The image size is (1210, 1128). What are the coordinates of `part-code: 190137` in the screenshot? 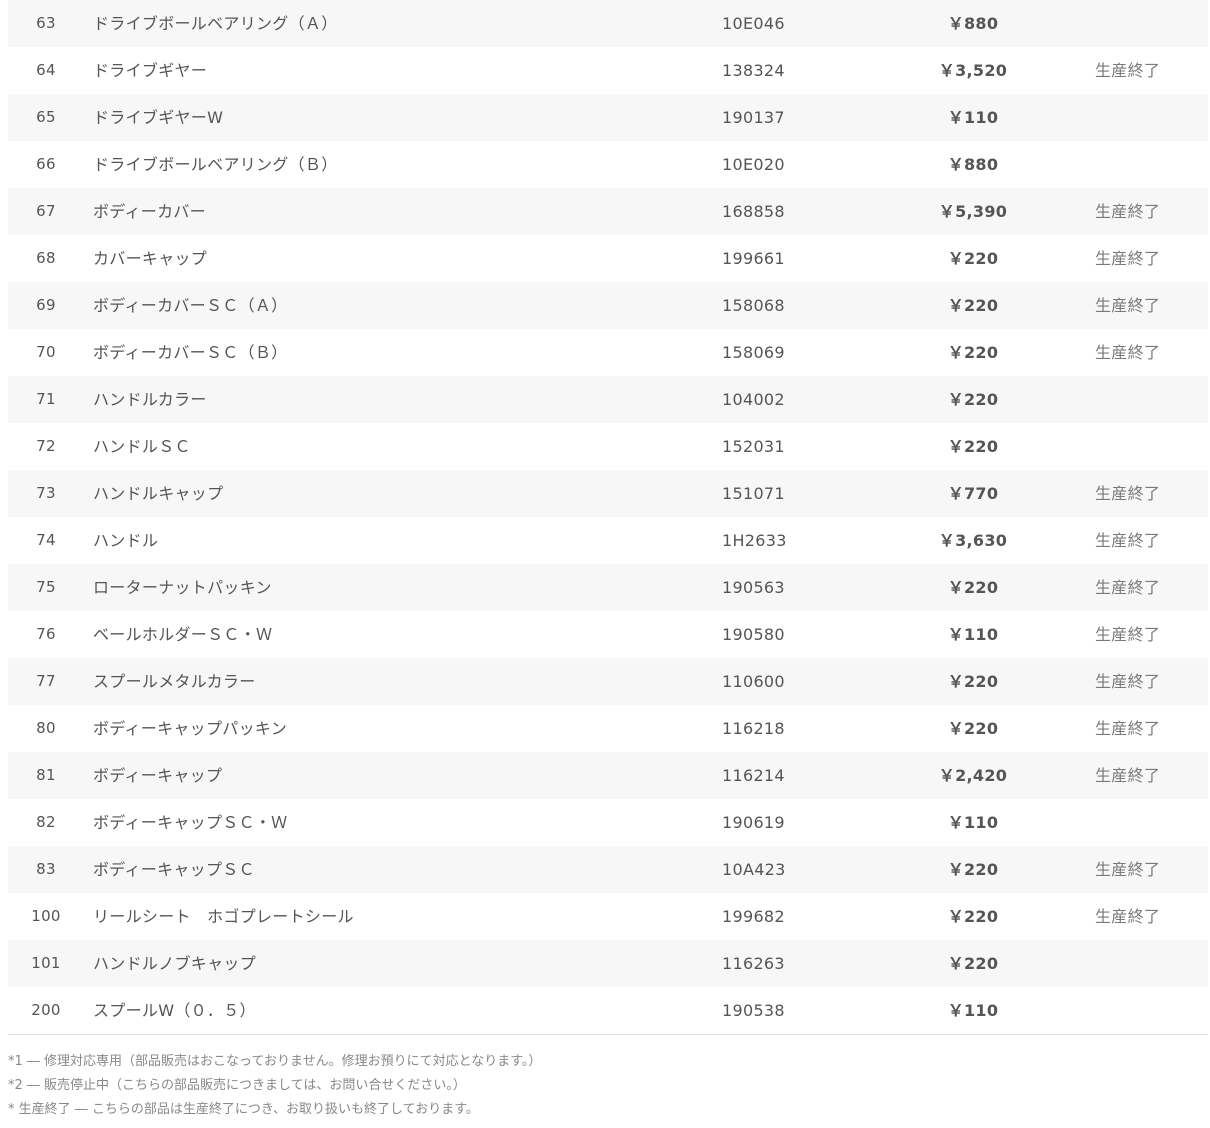 It's located at (753, 117).